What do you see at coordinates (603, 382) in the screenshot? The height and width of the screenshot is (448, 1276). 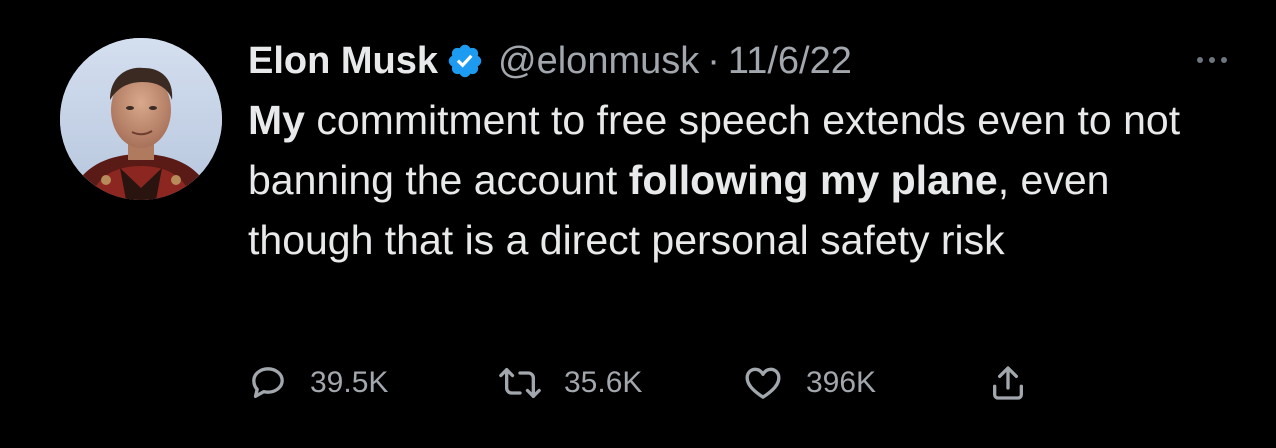 I see `retweet-count: 35.6K` at bounding box center [603, 382].